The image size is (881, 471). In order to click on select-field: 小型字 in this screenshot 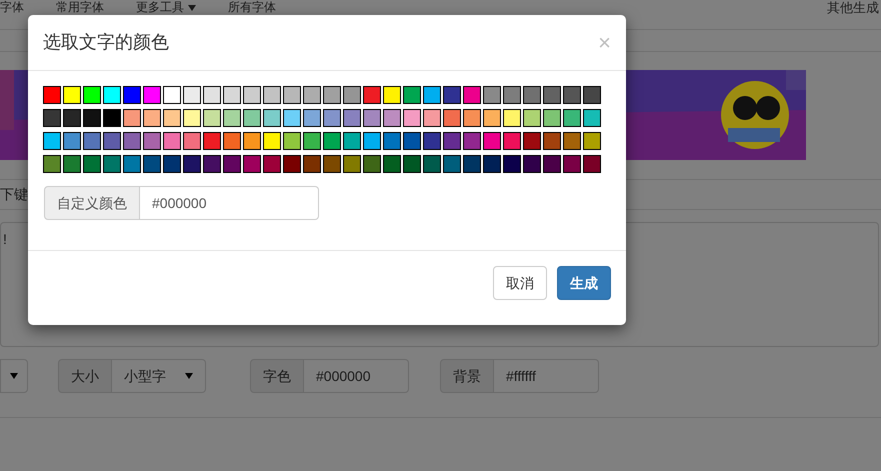, I will do `click(159, 376)`.